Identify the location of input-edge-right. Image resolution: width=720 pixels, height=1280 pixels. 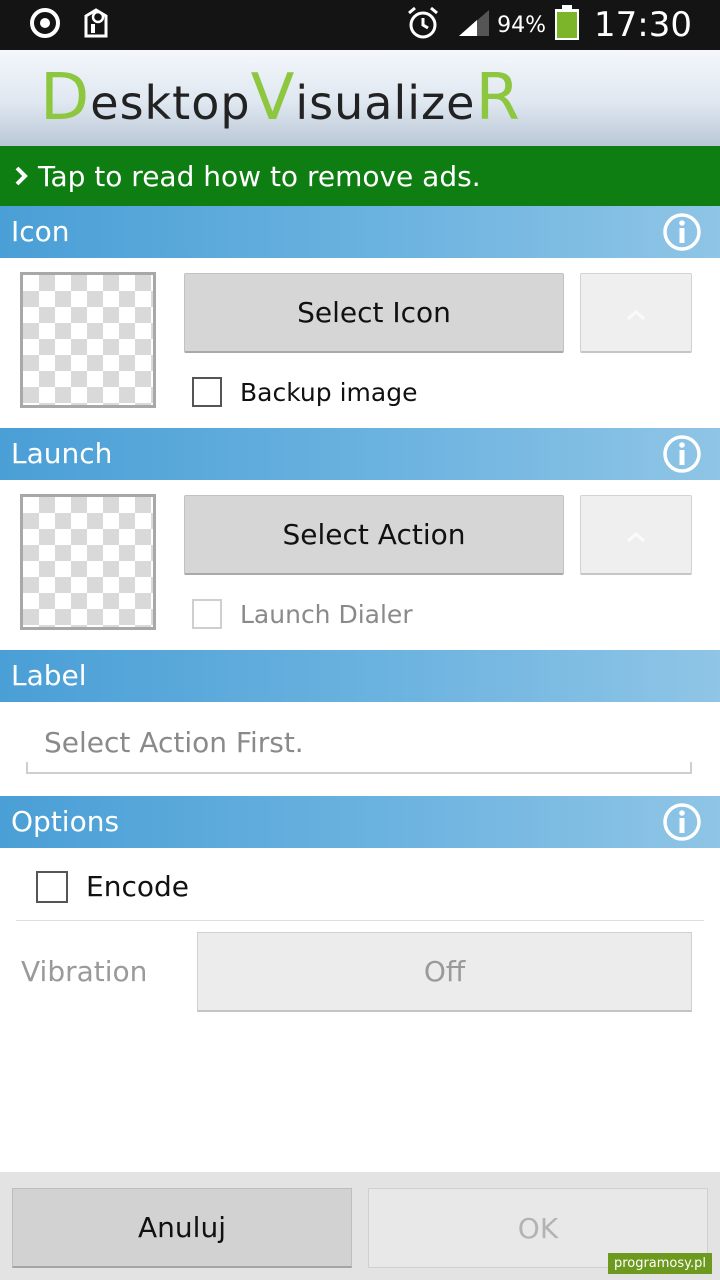
(691, 767).